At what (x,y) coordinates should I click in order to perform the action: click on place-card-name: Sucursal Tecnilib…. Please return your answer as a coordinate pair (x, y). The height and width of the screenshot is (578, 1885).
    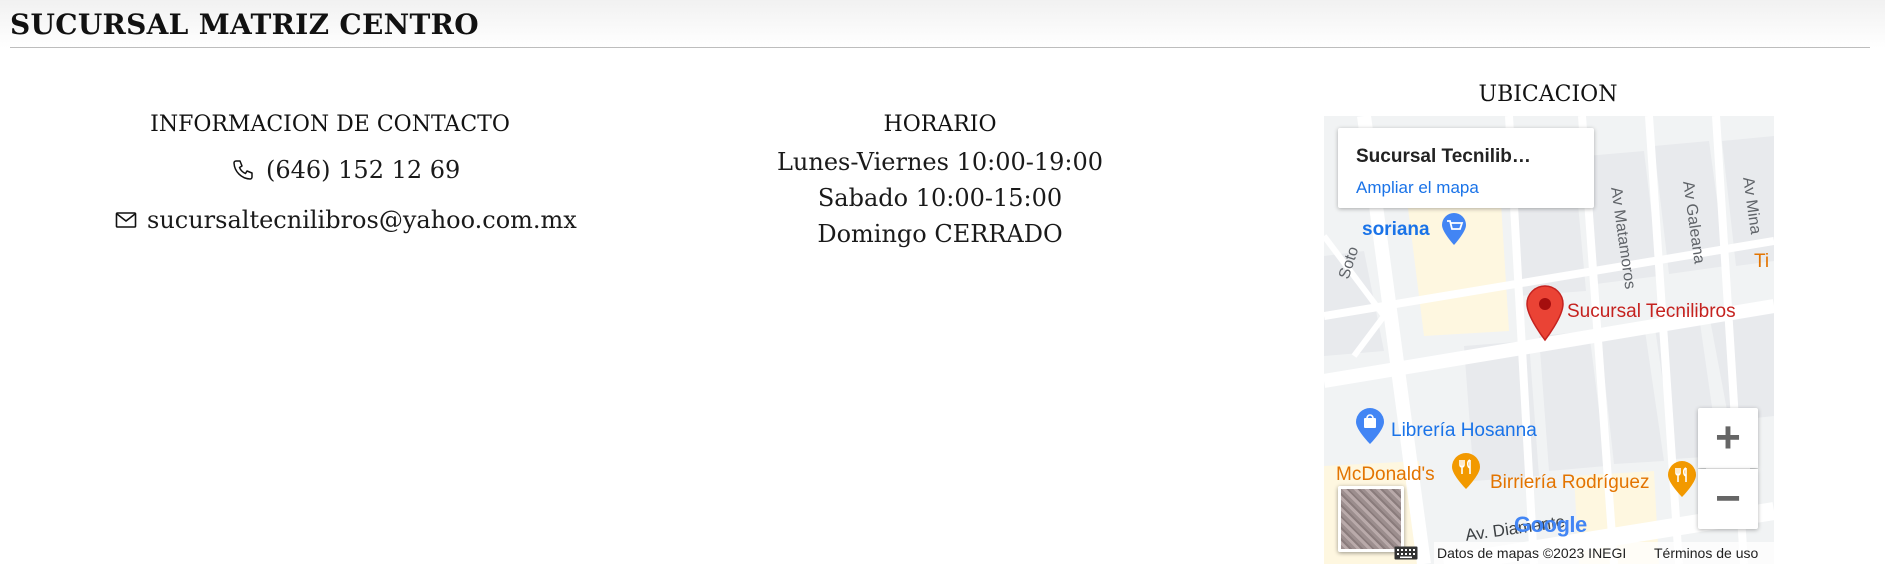
    Looking at the image, I should click on (1443, 156).